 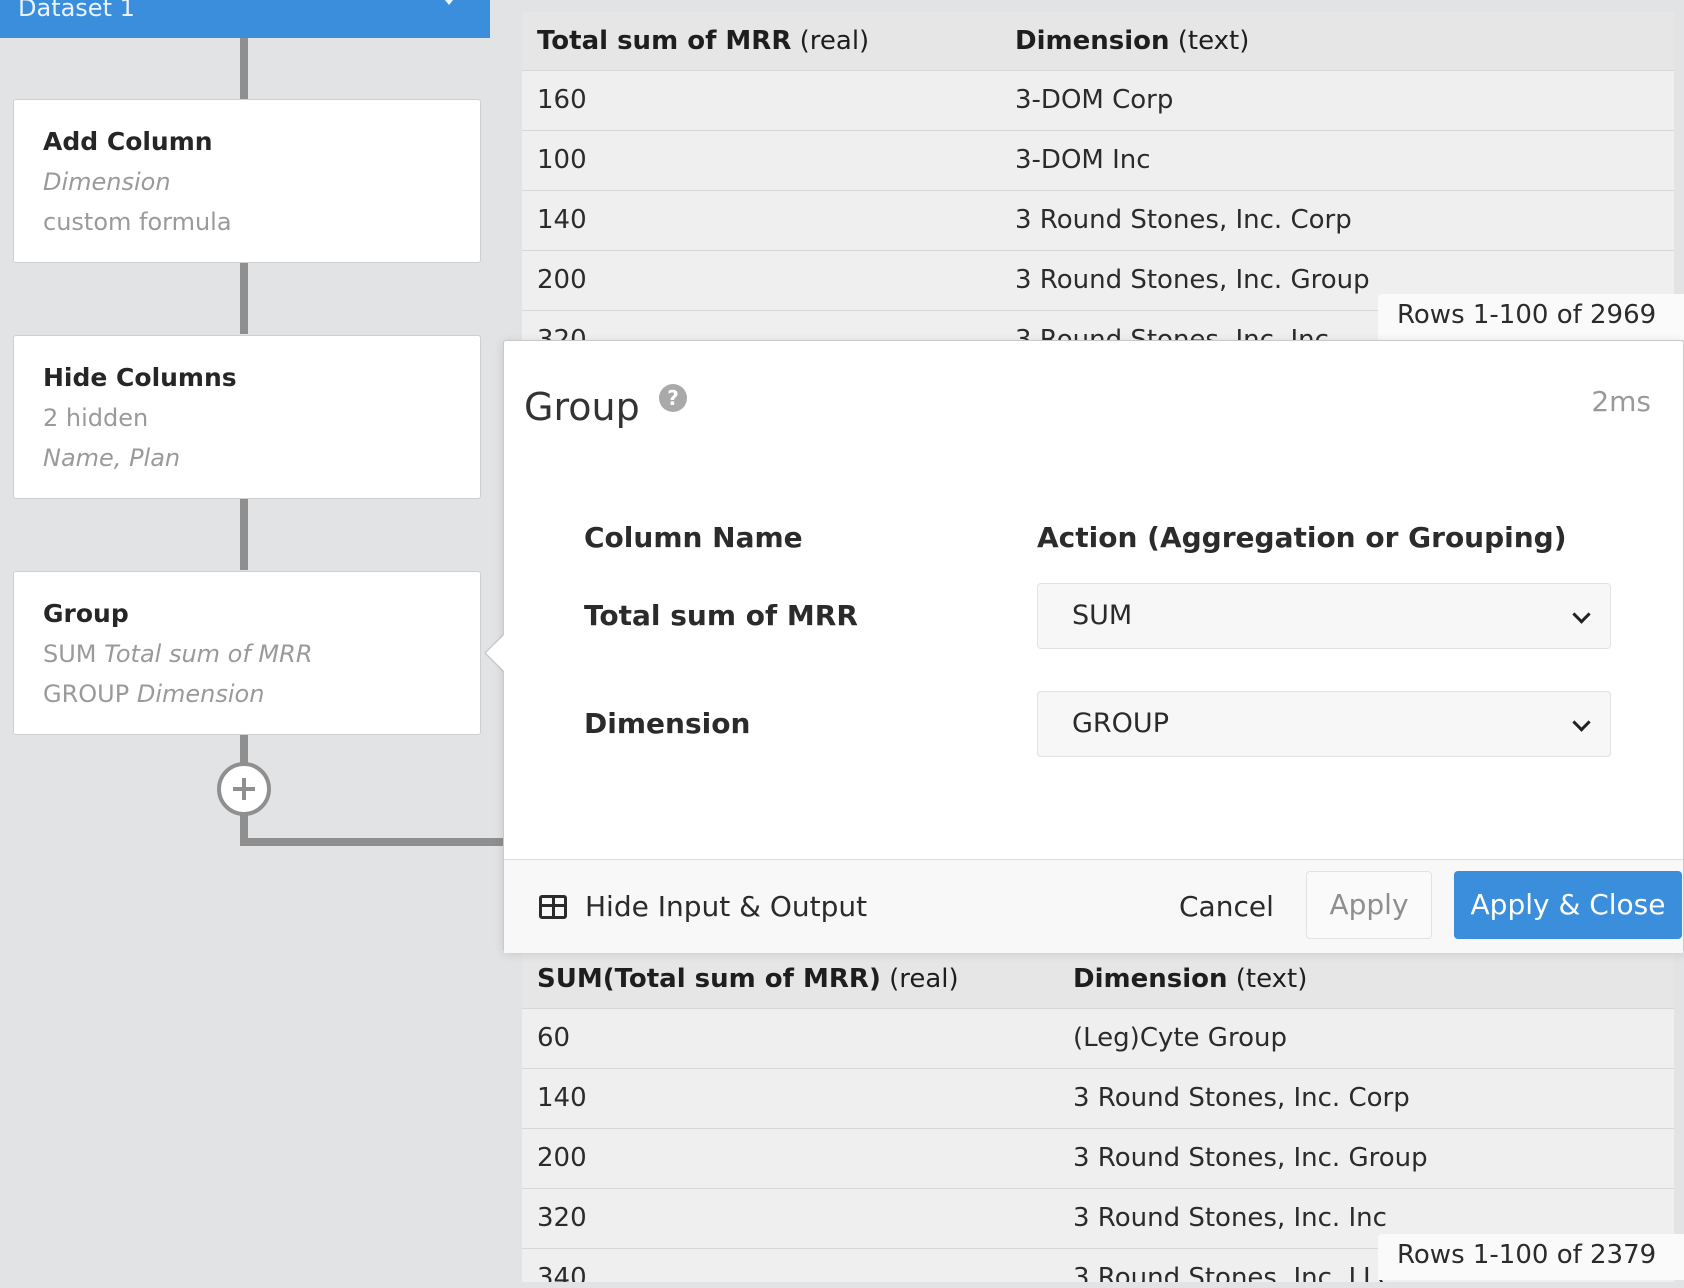 What do you see at coordinates (562, 100) in the screenshot?
I see `table-cell: 160` at bounding box center [562, 100].